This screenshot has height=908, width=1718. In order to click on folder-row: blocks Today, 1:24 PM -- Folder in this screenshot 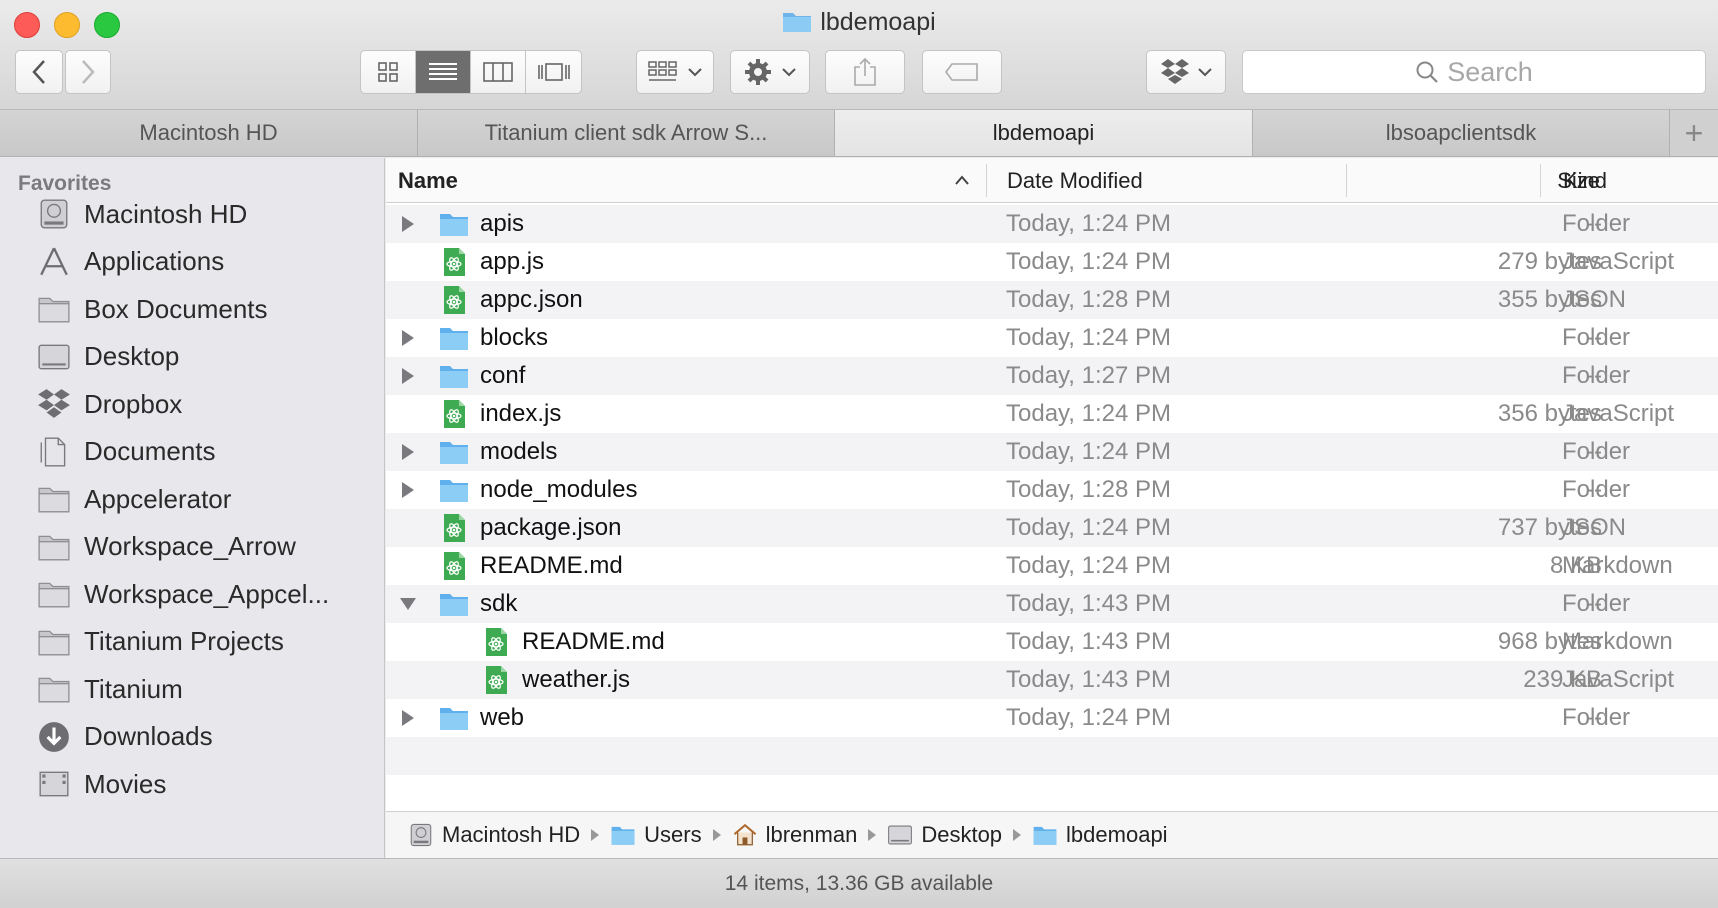, I will do `click(1052, 338)`.